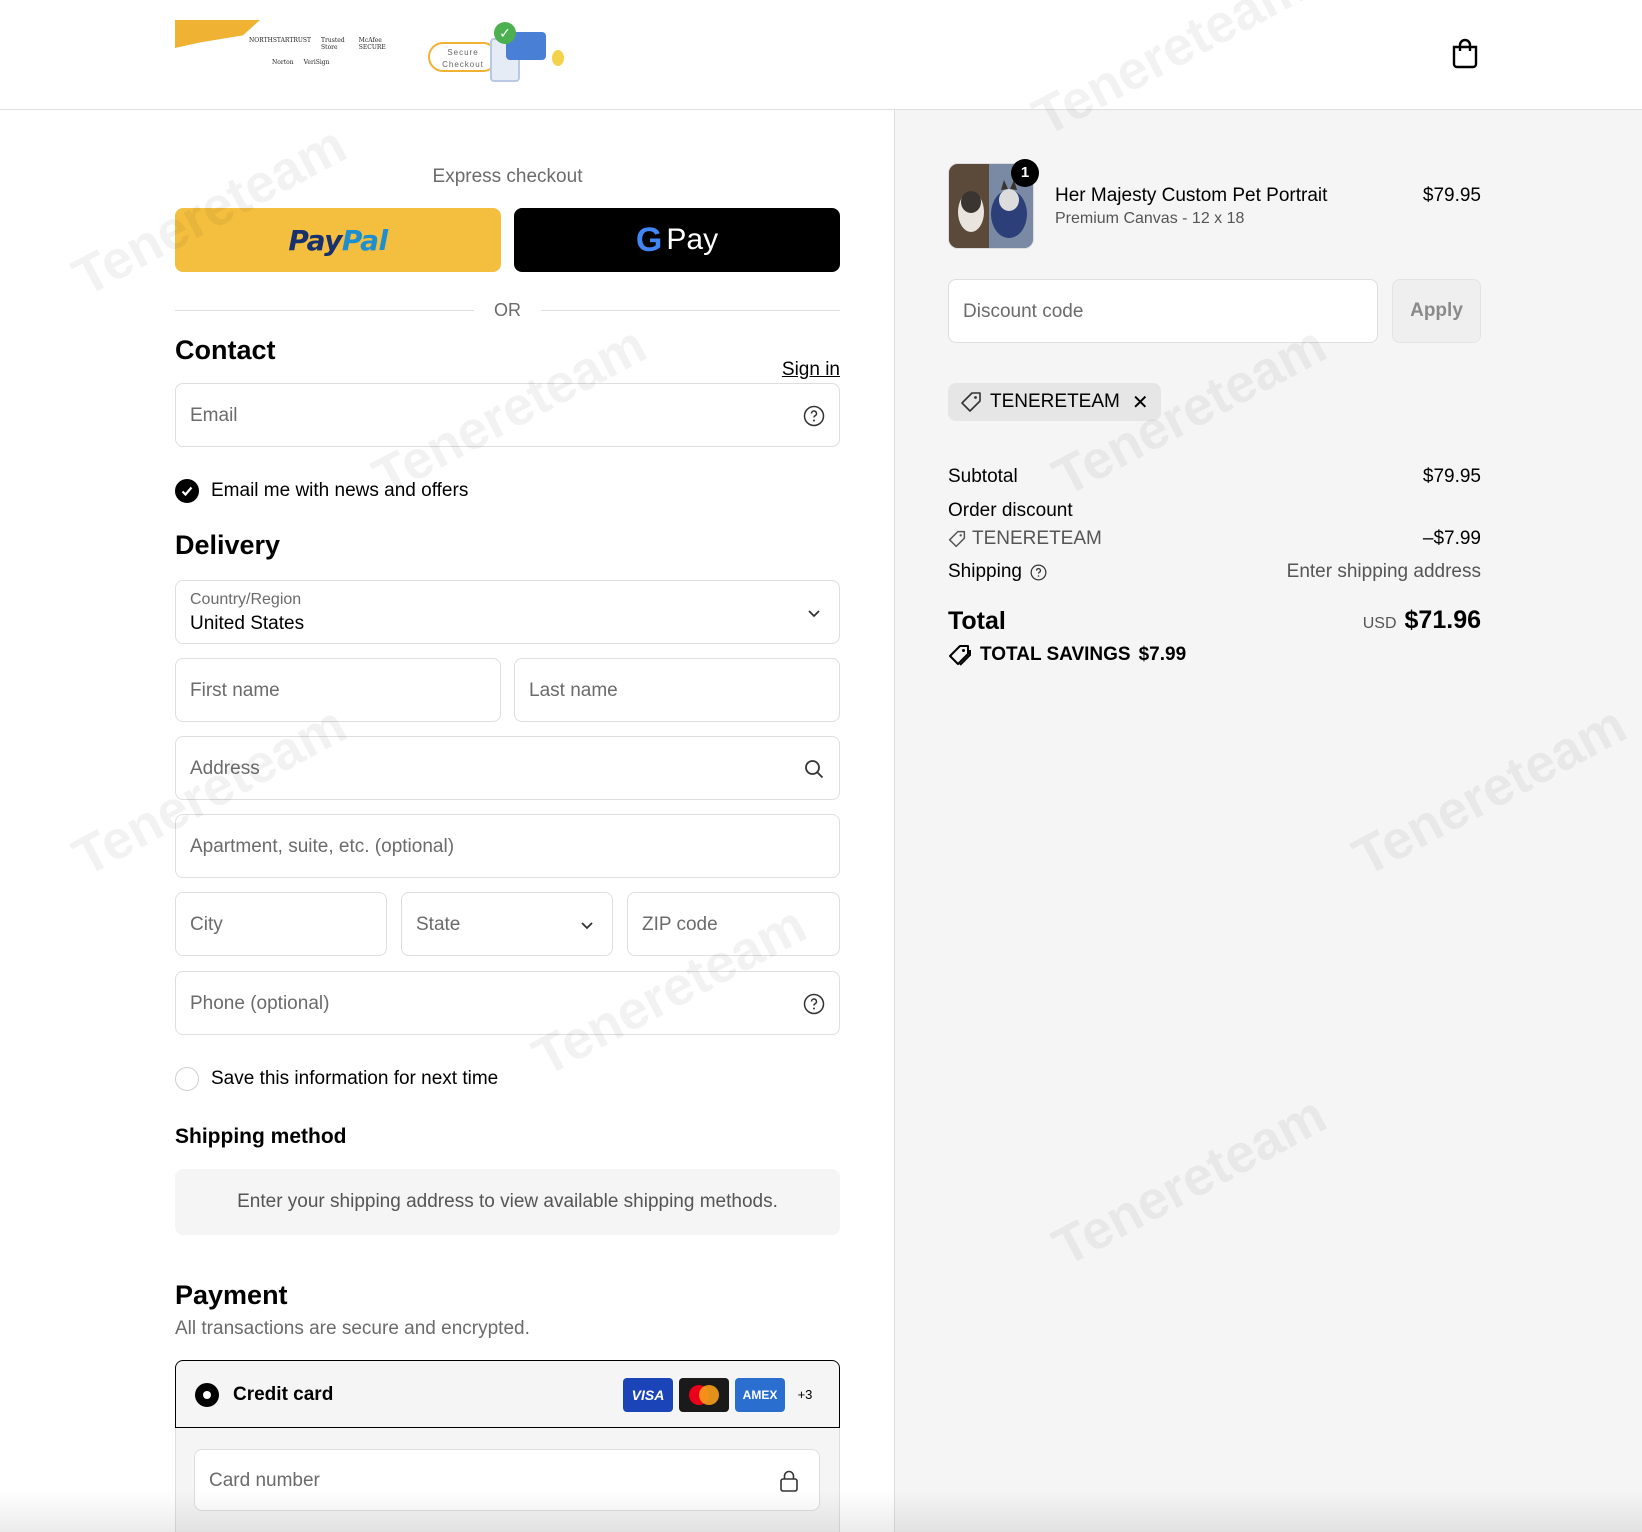 Image resolution: width=1642 pixels, height=1532 pixels. What do you see at coordinates (463, 57) in the screenshot?
I see `secure-checkout-label: Secure Checkout` at bounding box center [463, 57].